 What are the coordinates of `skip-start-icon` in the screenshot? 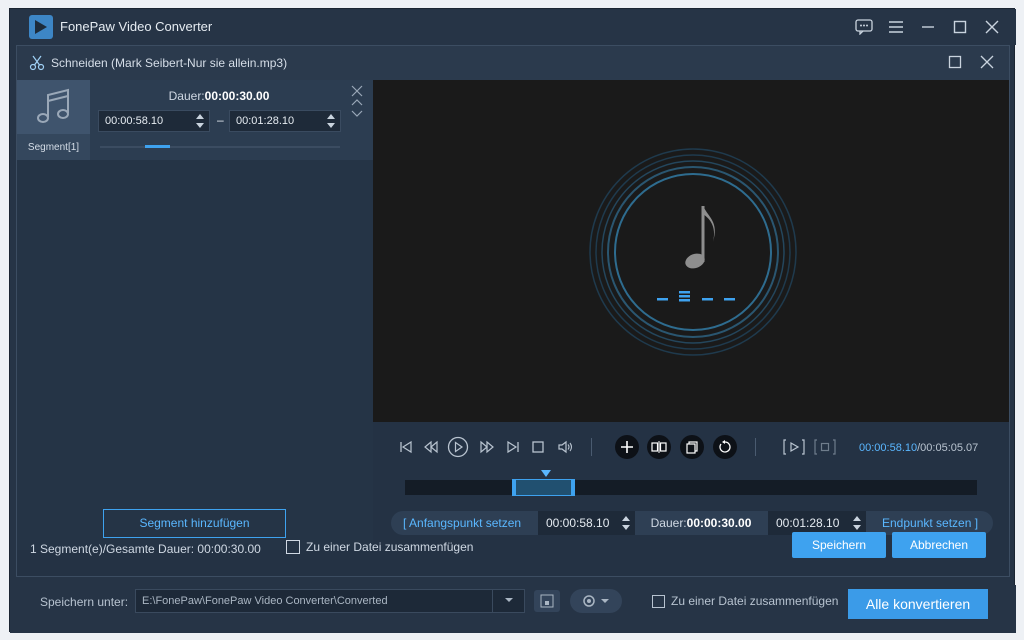 It's located at (406, 447).